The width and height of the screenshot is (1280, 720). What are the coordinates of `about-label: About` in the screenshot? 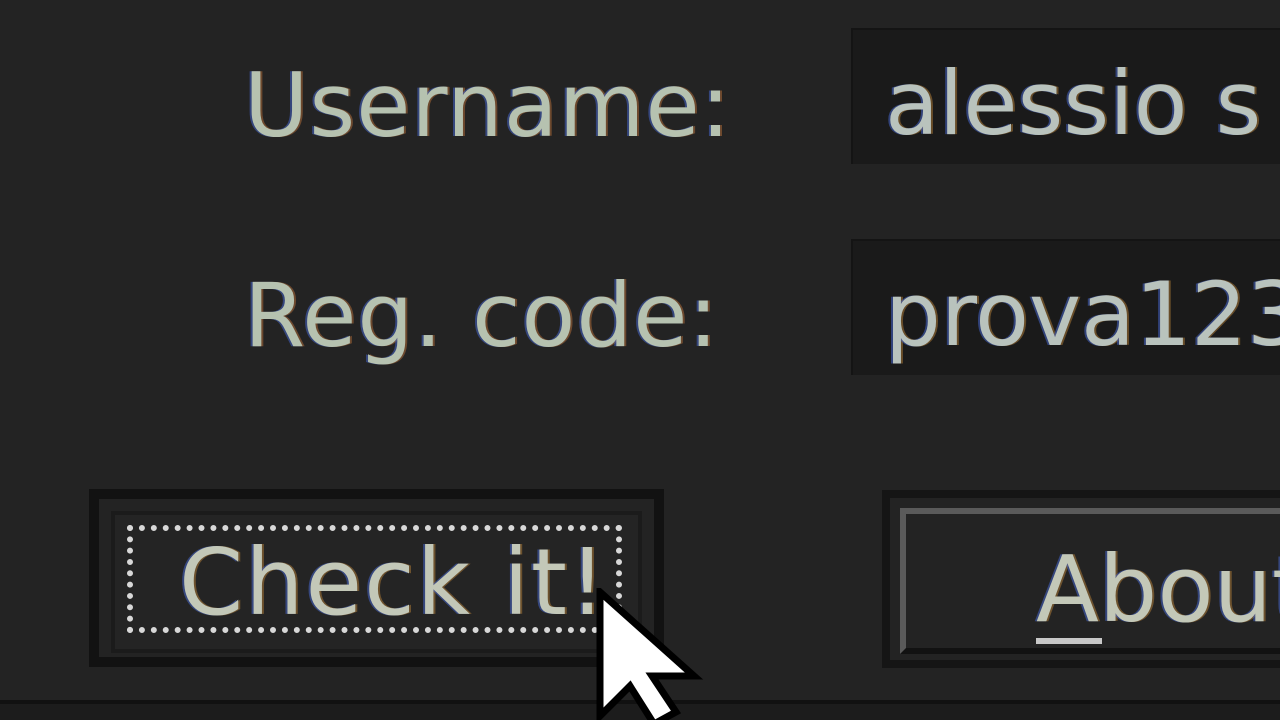 It's located at (1158, 589).